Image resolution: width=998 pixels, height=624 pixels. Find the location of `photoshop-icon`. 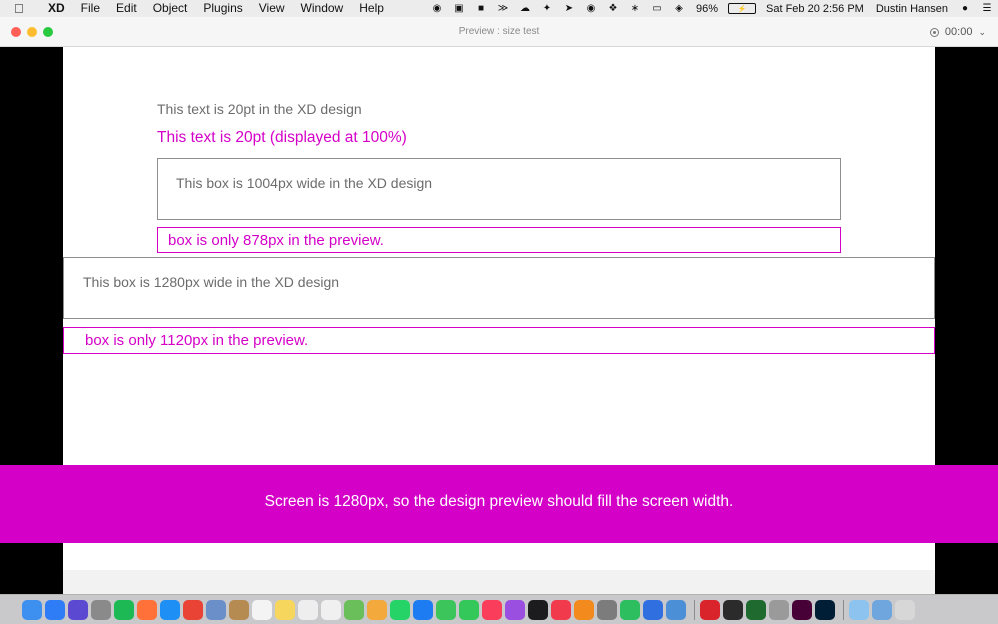

photoshop-icon is located at coordinates (825, 609).